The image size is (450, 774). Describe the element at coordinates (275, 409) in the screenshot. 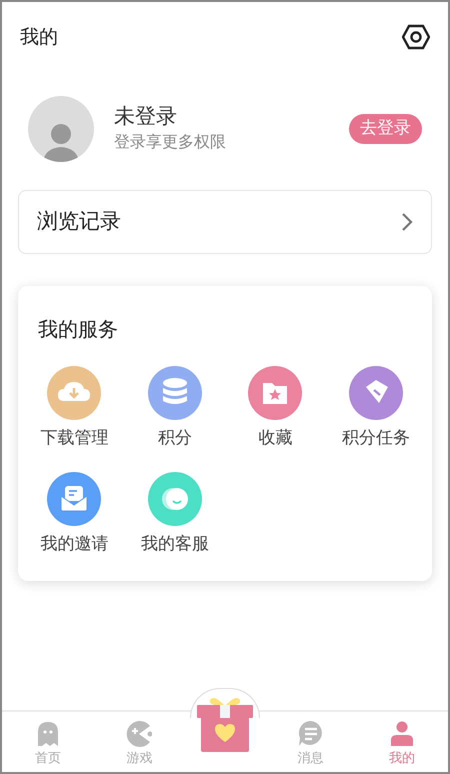

I see `service-item: 收藏` at that location.